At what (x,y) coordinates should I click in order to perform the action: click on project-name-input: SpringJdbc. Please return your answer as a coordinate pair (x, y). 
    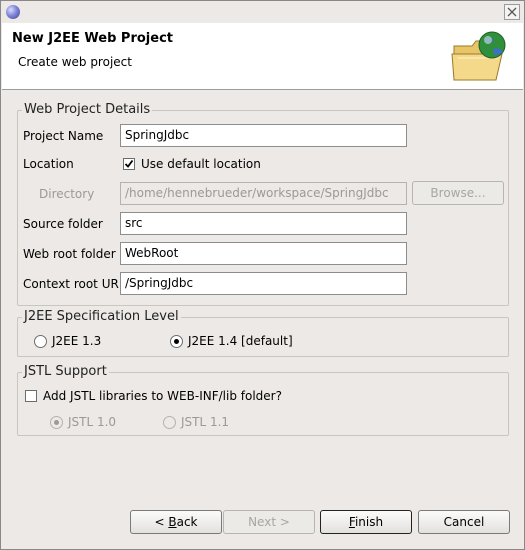
    Looking at the image, I should click on (263, 135).